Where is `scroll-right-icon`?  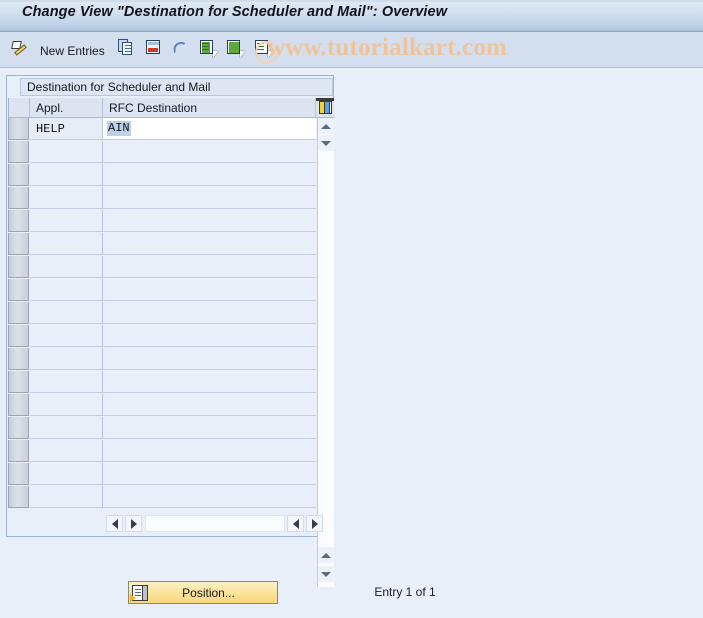 scroll-right-icon is located at coordinates (133, 523).